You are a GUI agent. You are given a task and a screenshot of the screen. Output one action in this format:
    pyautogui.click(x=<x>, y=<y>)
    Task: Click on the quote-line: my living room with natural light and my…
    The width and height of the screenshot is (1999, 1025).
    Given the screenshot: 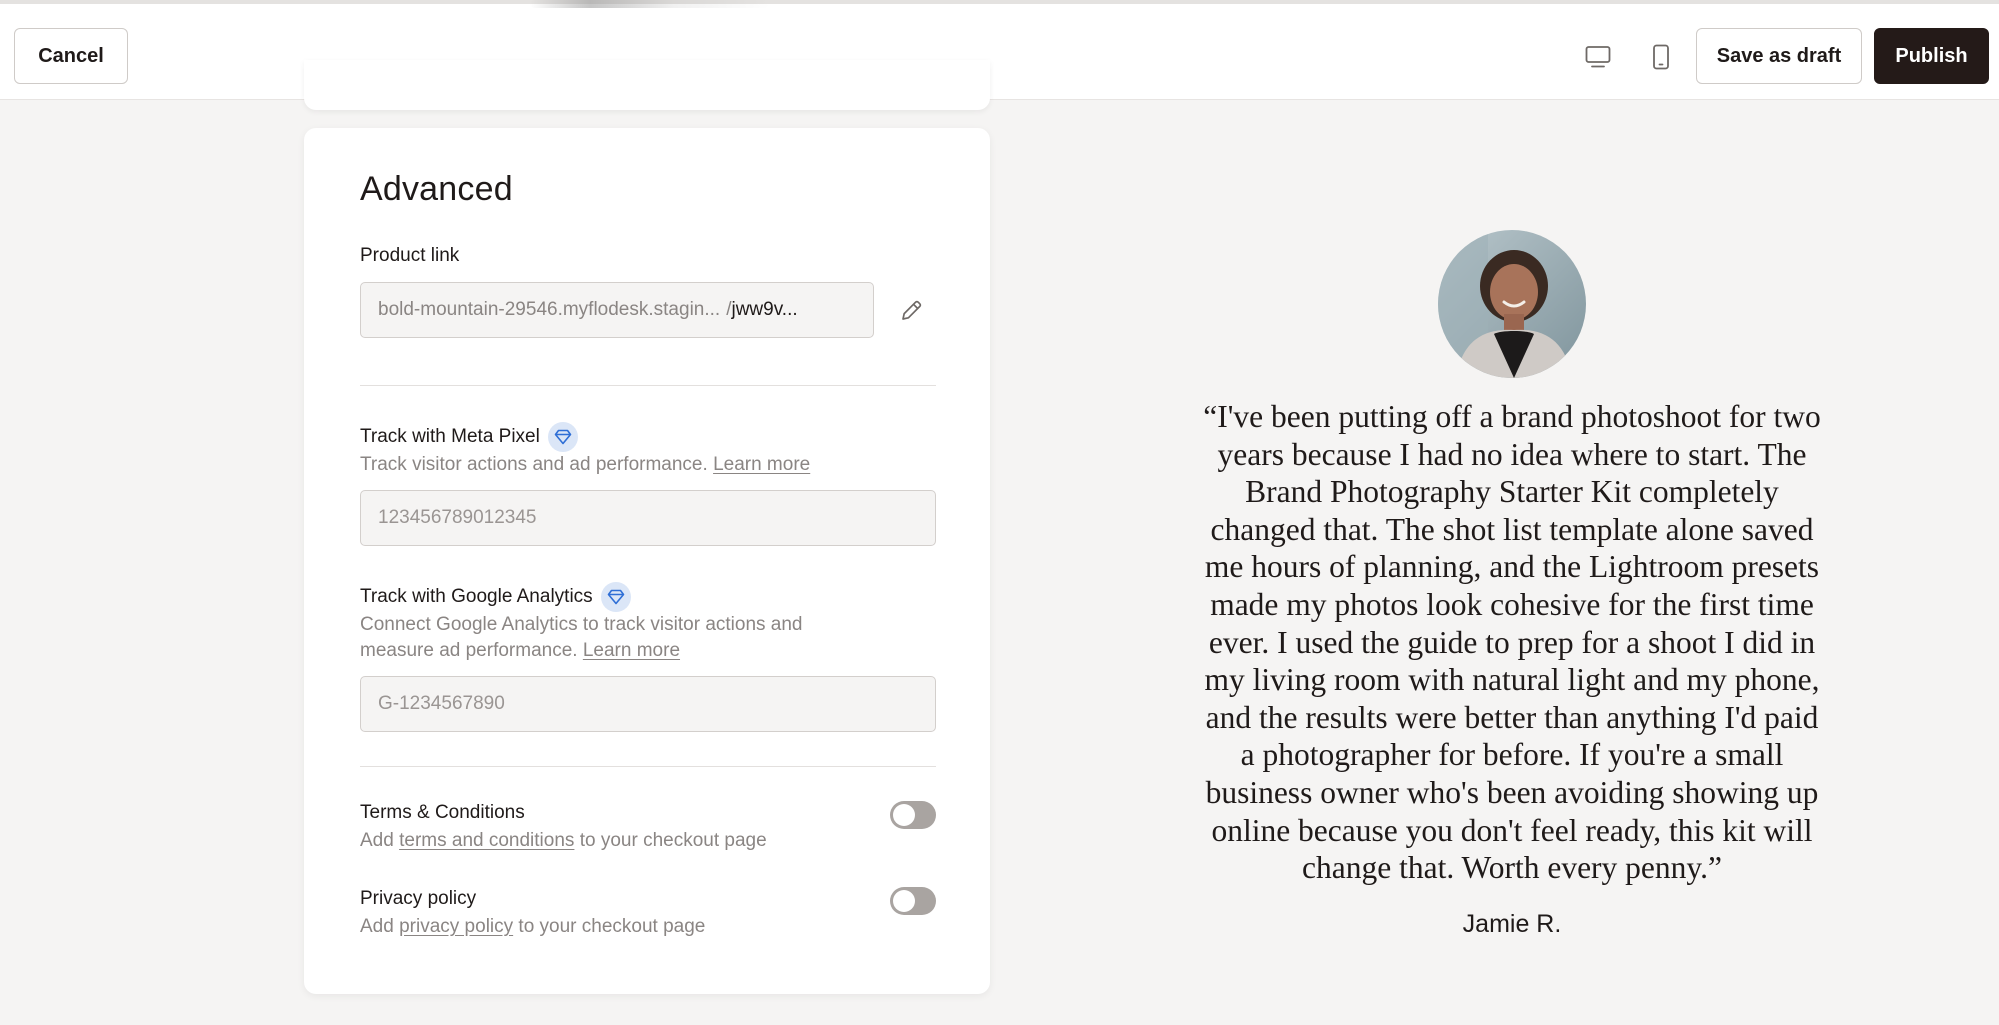 What is the action you would take?
    pyautogui.click(x=1512, y=680)
    